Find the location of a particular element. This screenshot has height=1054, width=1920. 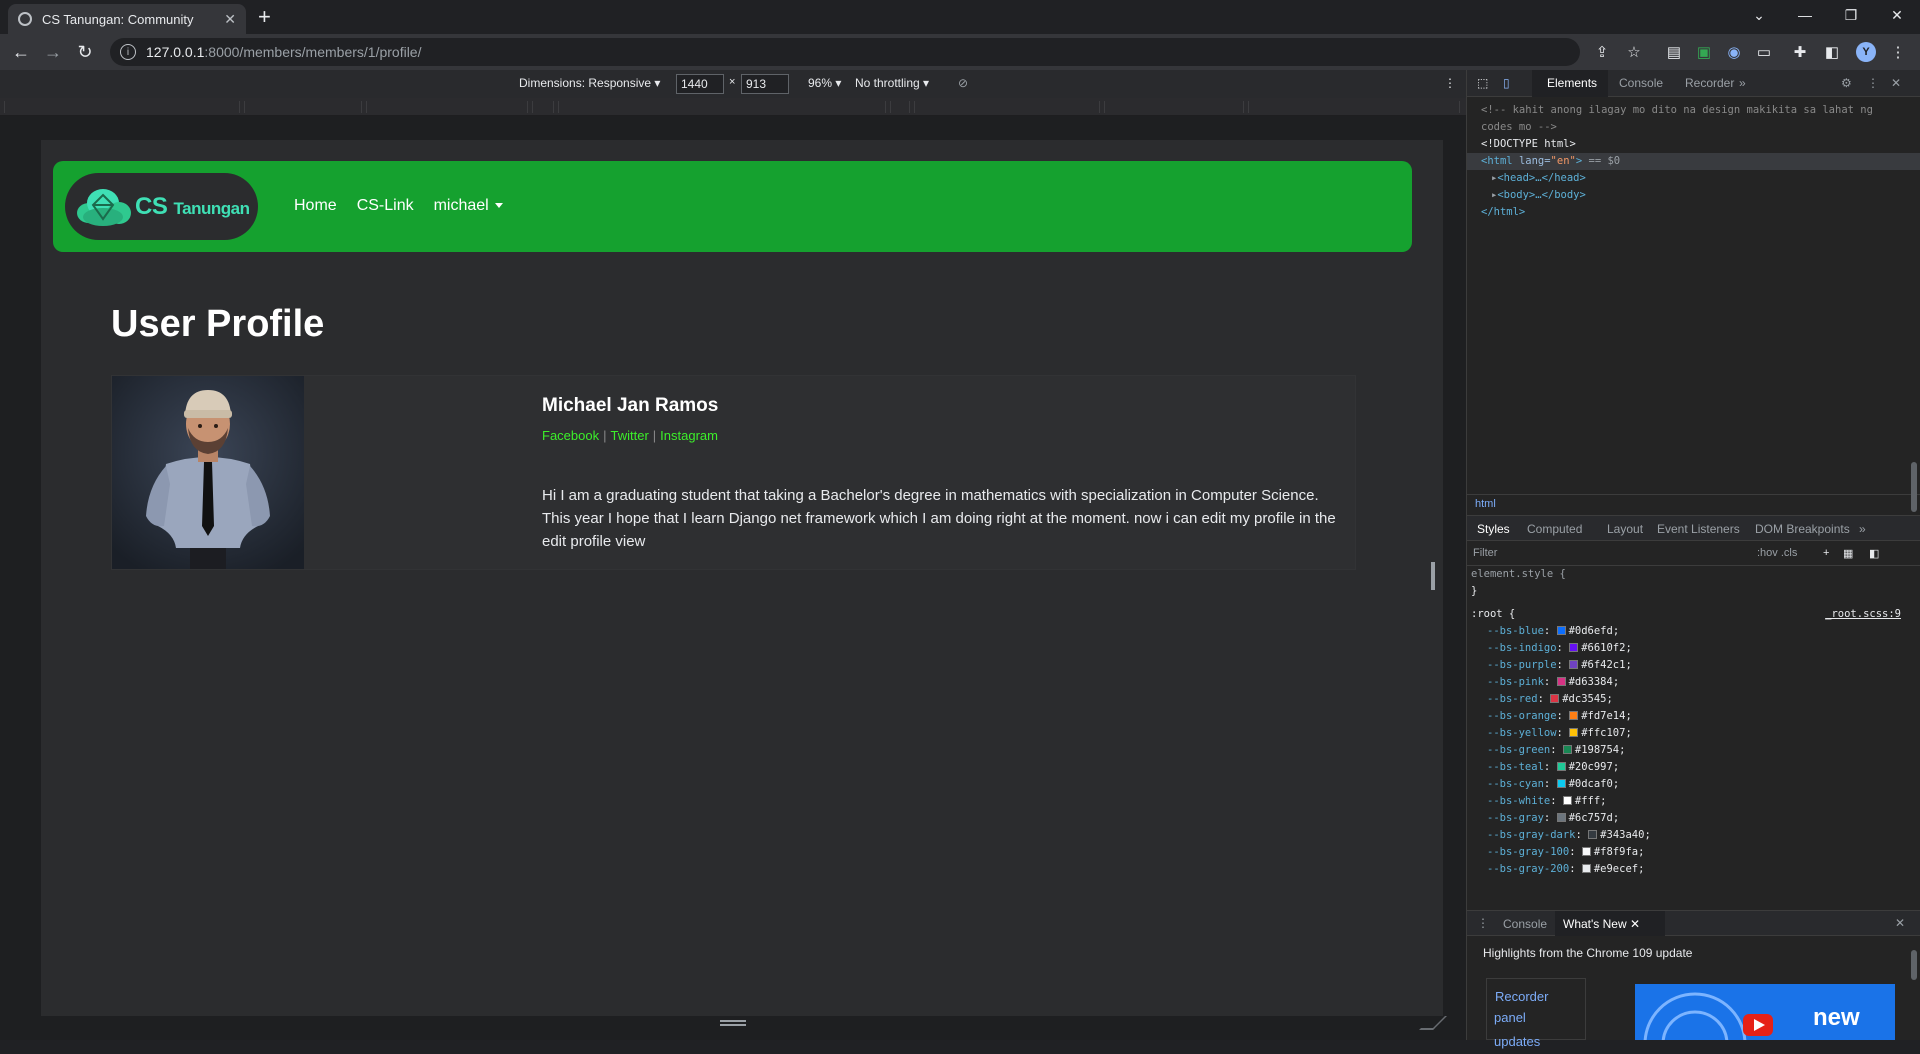

tab-computed: Computed is located at coordinates (1554, 529).